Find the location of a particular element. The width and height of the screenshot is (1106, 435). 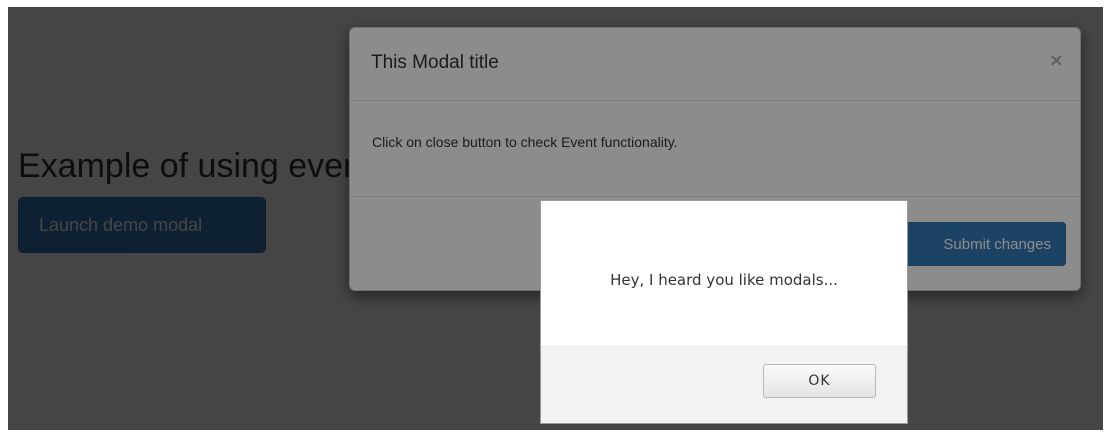

alert-footer: OK is located at coordinates (724, 384).